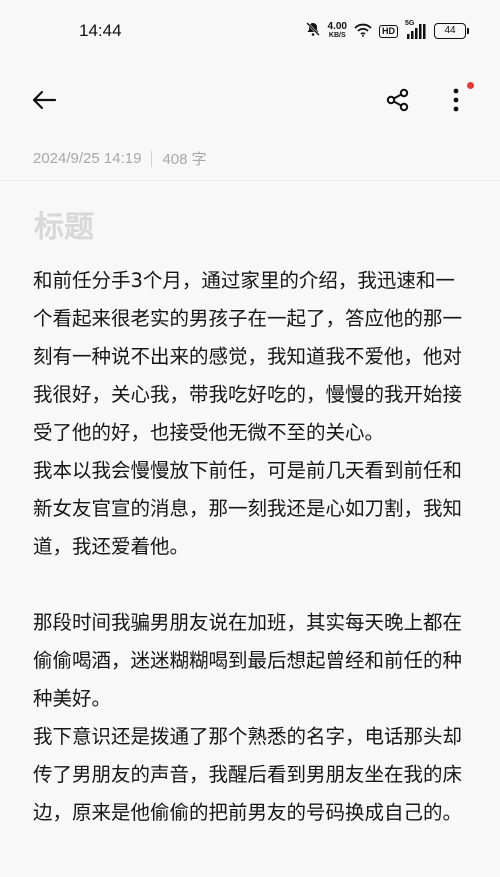 The image size is (500, 877). Describe the element at coordinates (313, 31) in the screenshot. I see `mute-bell-icon` at that location.